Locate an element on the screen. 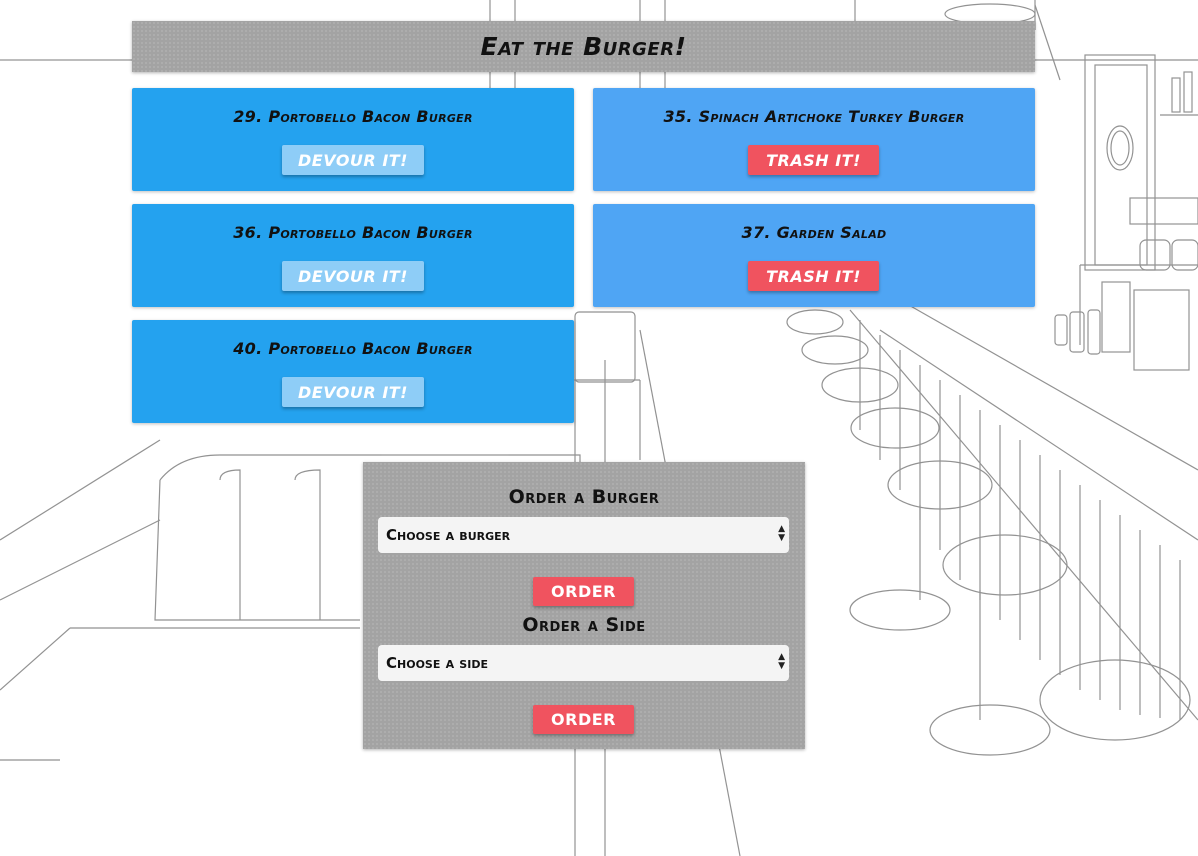 The height and width of the screenshot is (856, 1198). burger-label: 36. Portobello Bacon Burger is located at coordinates (353, 232).